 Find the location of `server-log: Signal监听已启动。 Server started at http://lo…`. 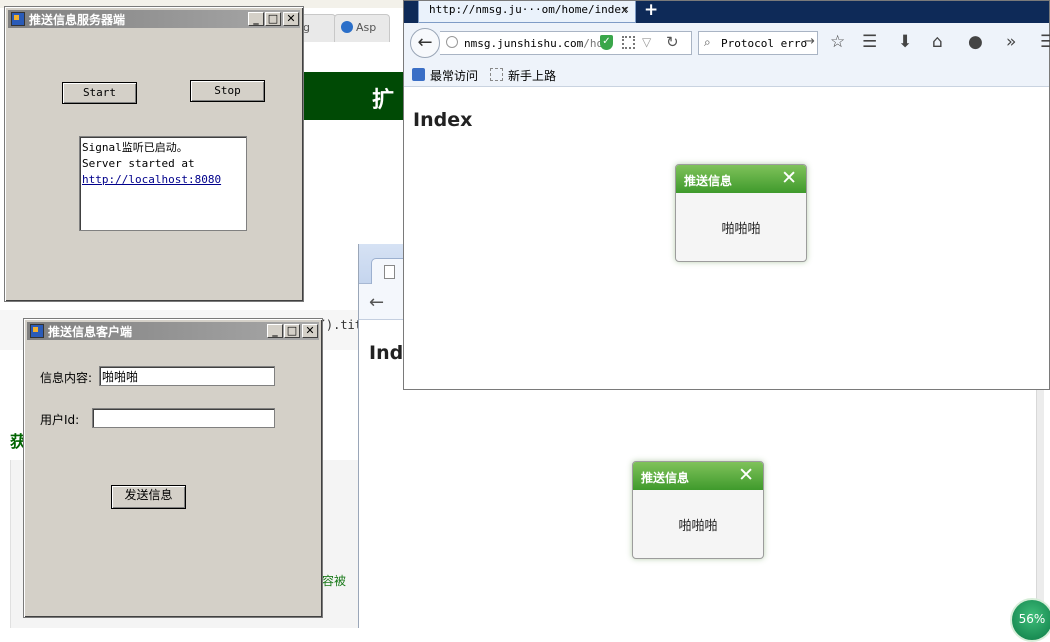

server-log: Signal监听已启动。 Server started at http://lo… is located at coordinates (163, 183).